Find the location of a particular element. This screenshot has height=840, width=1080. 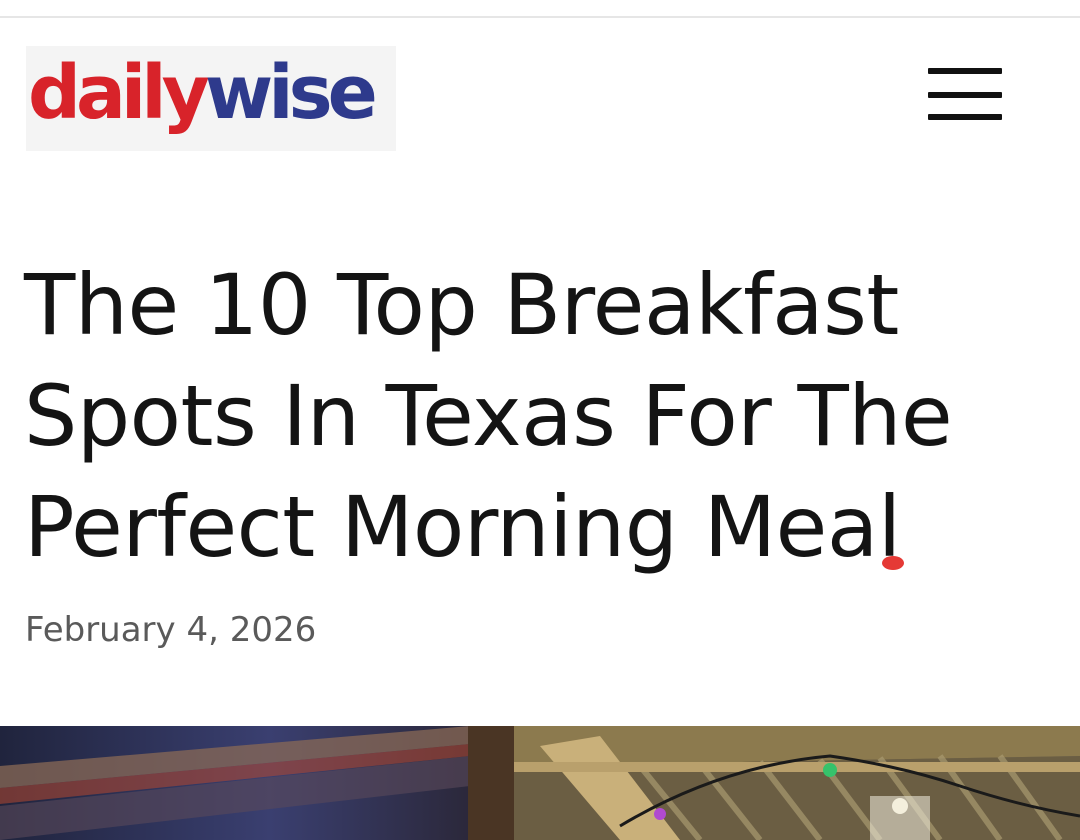

hero-photo-illustration is located at coordinates (540, 783).